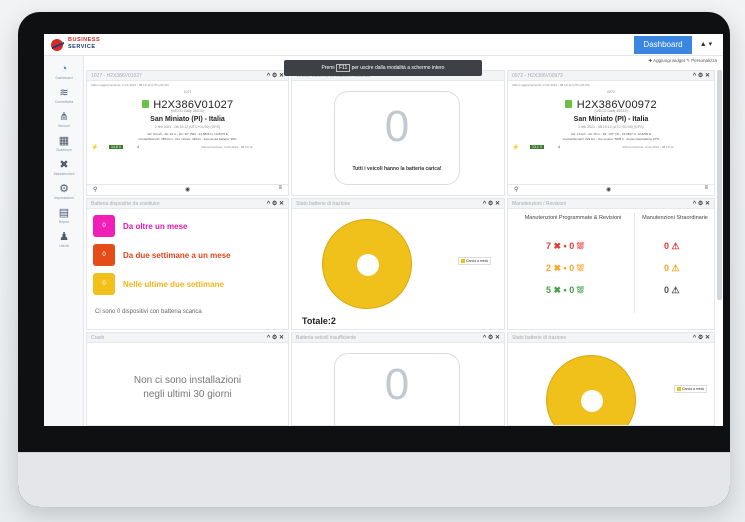 The image size is (745, 522). Describe the element at coordinates (187, 92) in the screenshot. I see `vehicle-code: 1027` at that location.